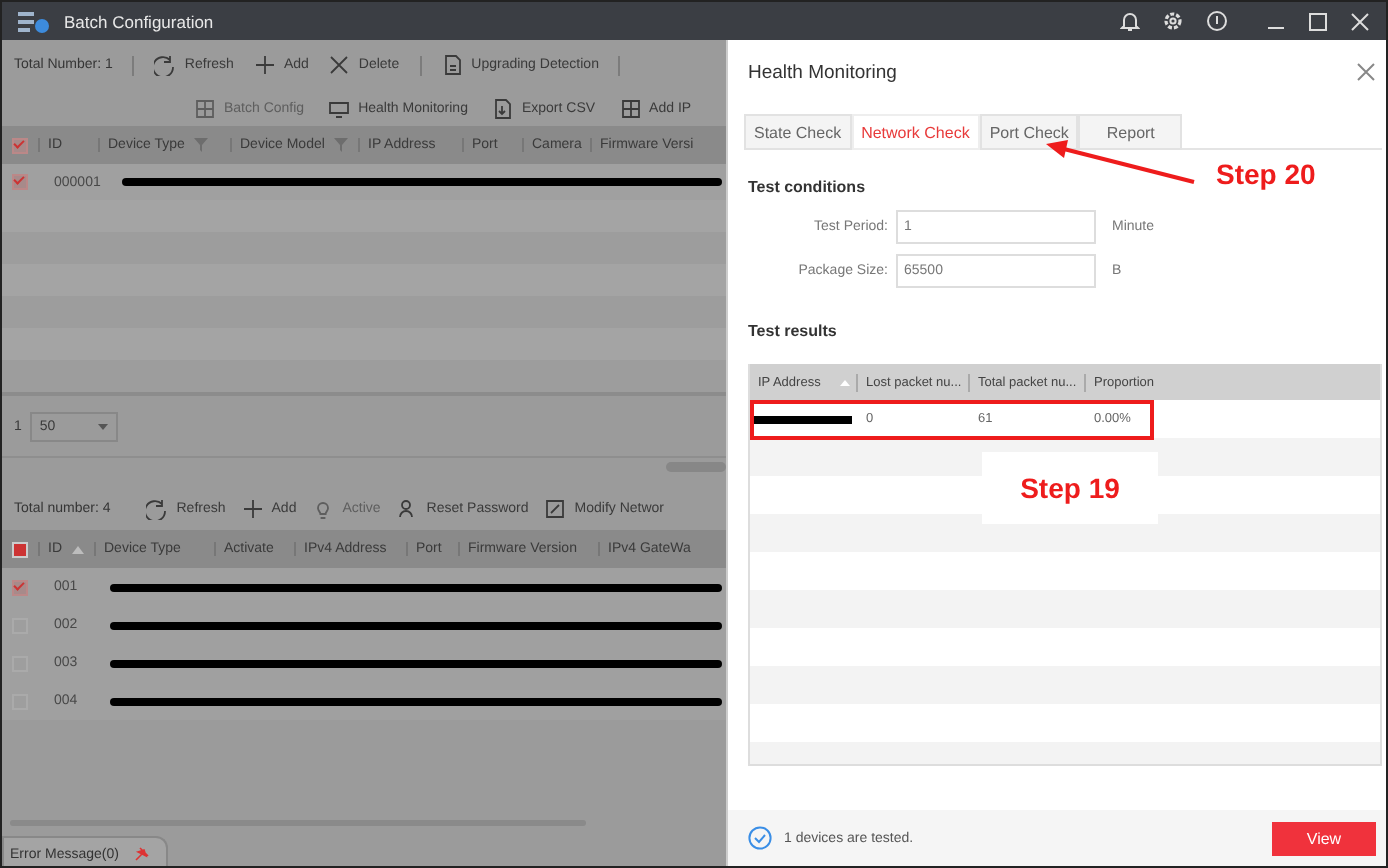  What do you see at coordinates (696, 467) in the screenshot?
I see `collapse-handle` at bounding box center [696, 467].